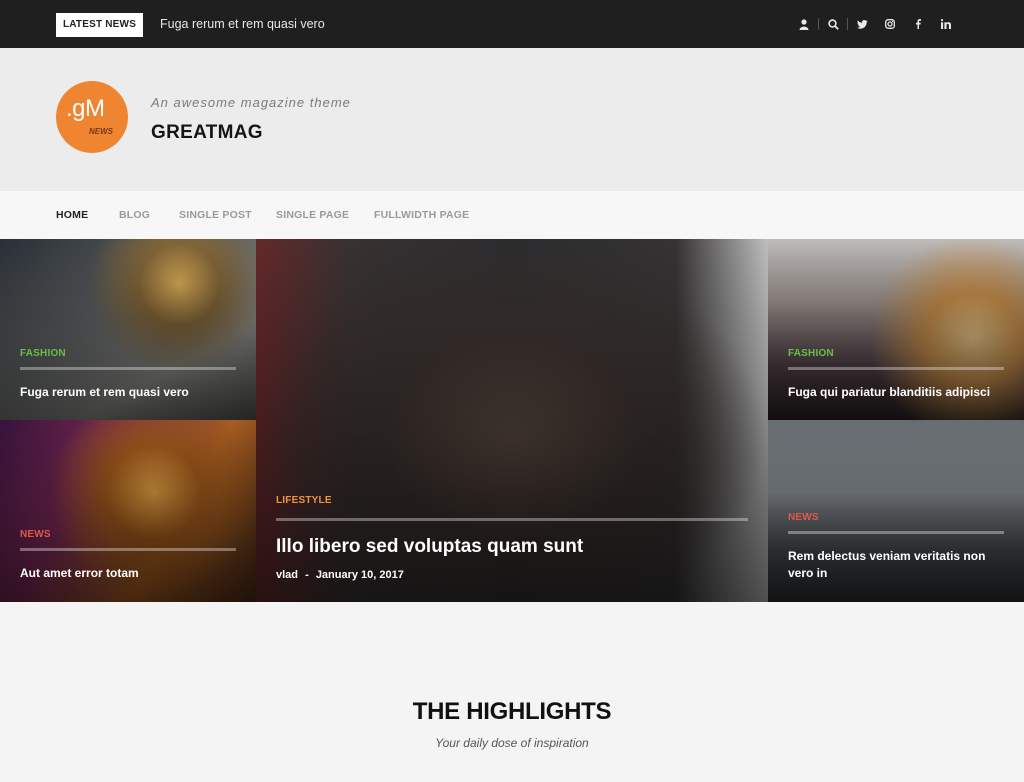 The height and width of the screenshot is (782, 1024). Describe the element at coordinates (512, 743) in the screenshot. I see `section-subtitle: Your daily dose of inspiration` at that location.